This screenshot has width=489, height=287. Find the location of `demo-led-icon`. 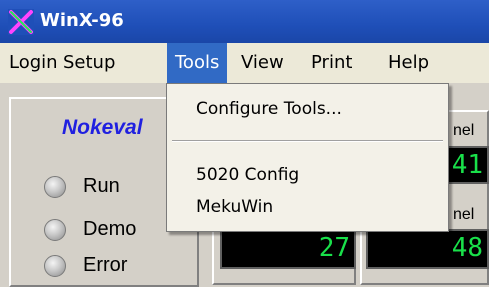

demo-led-icon is located at coordinates (55, 230).